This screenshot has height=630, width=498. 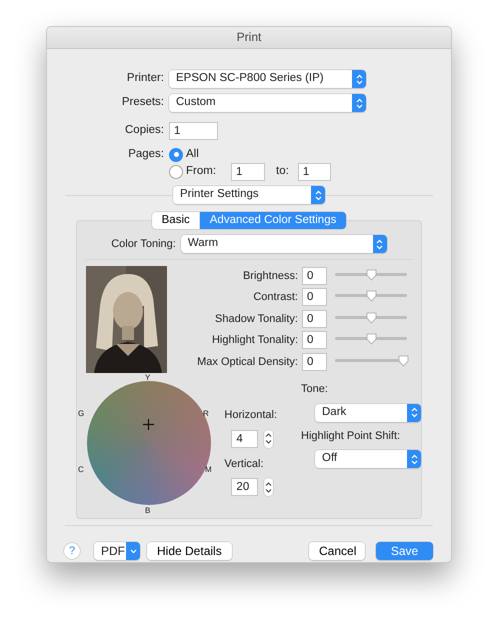 I want to click on copies-field: 1, so click(x=193, y=131).